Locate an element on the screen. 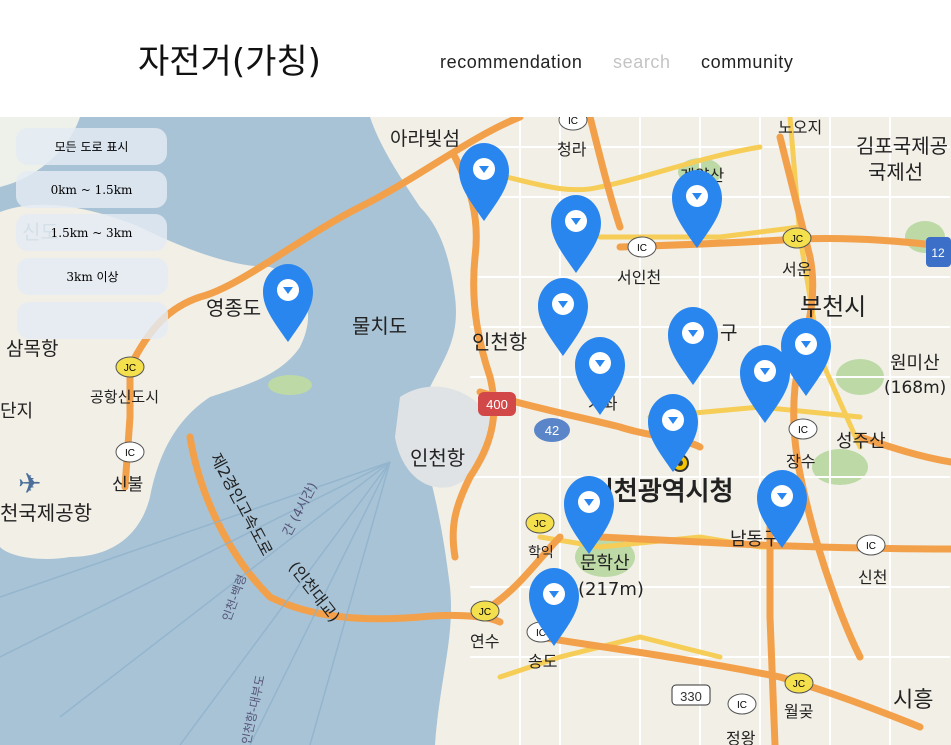 The height and width of the screenshot is (745, 951). label-noosiji: 노오지 is located at coordinates (800, 127).